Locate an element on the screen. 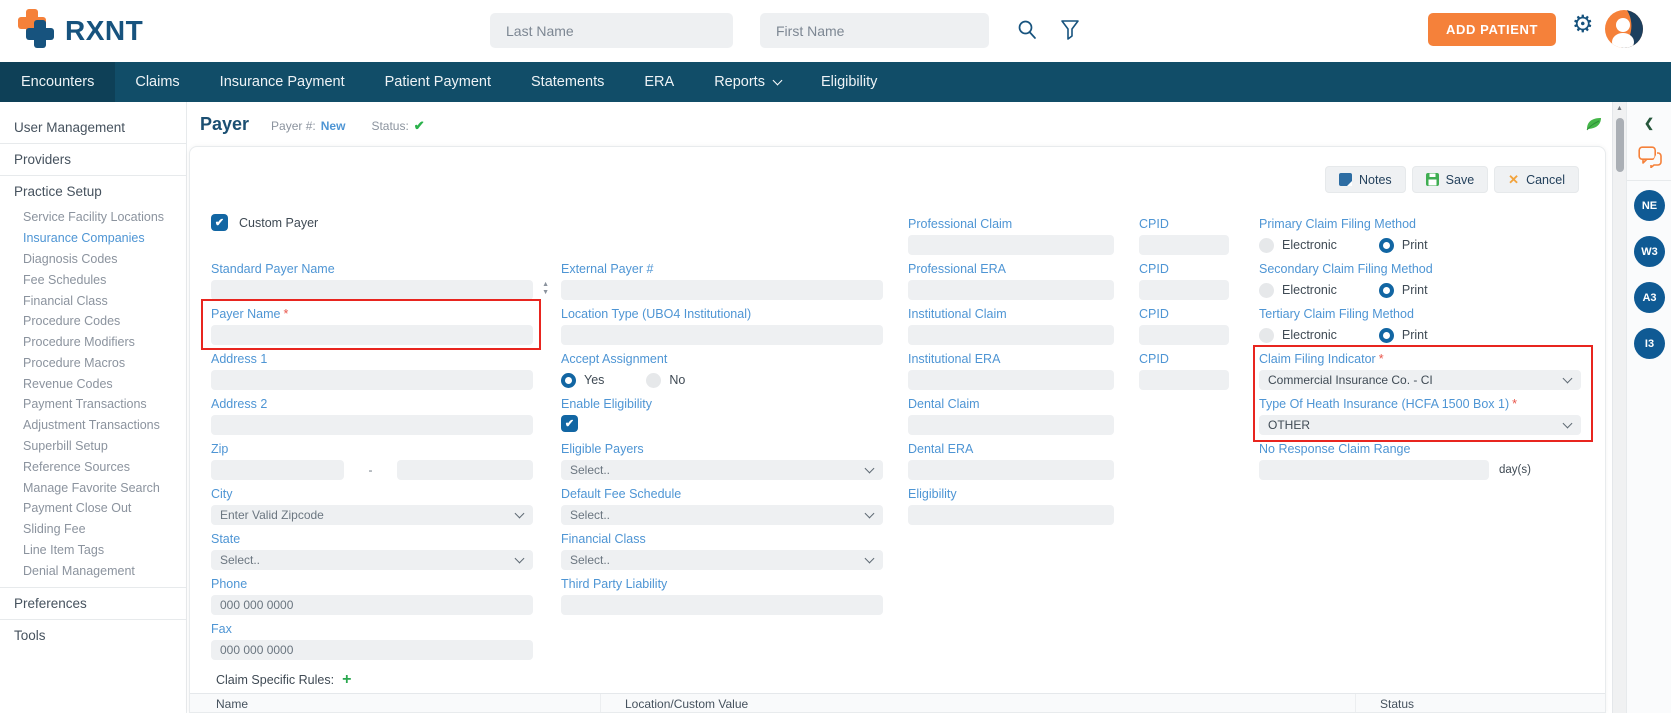 This screenshot has height=713, width=1671. filter-icon is located at coordinates (1070, 30).